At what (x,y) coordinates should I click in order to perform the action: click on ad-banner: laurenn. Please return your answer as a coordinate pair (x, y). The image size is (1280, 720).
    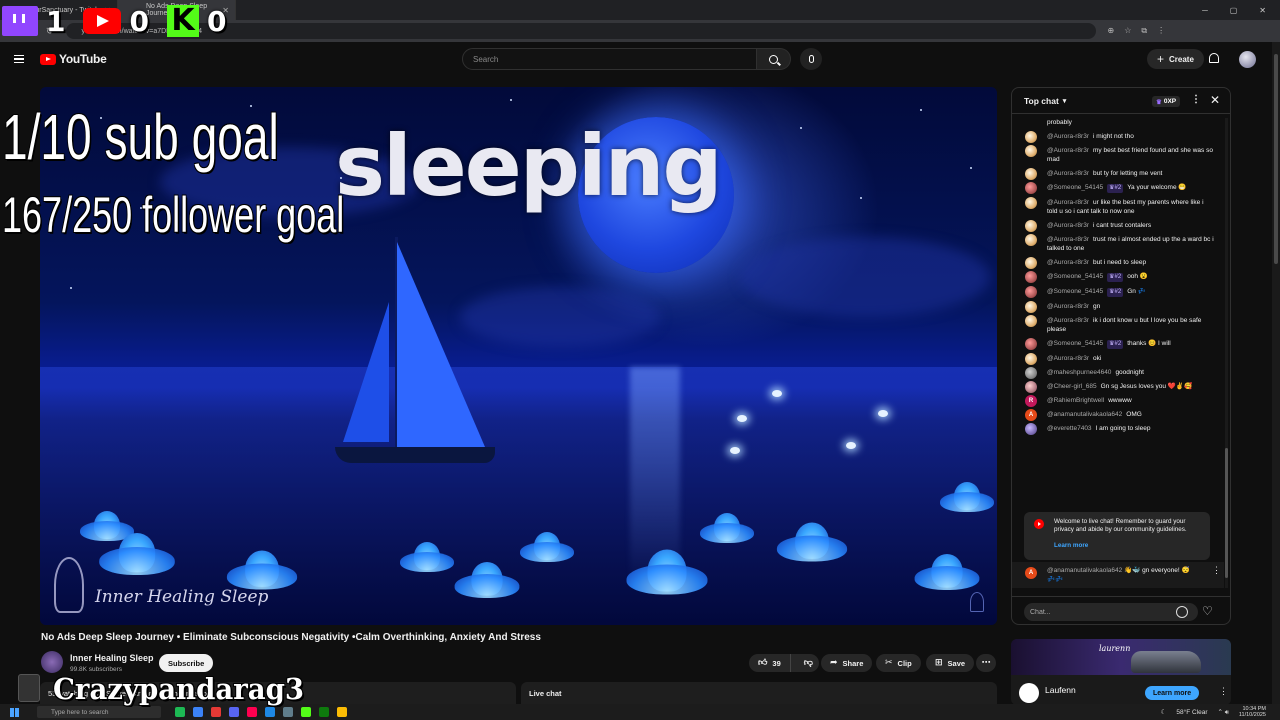
    Looking at the image, I should click on (1121, 657).